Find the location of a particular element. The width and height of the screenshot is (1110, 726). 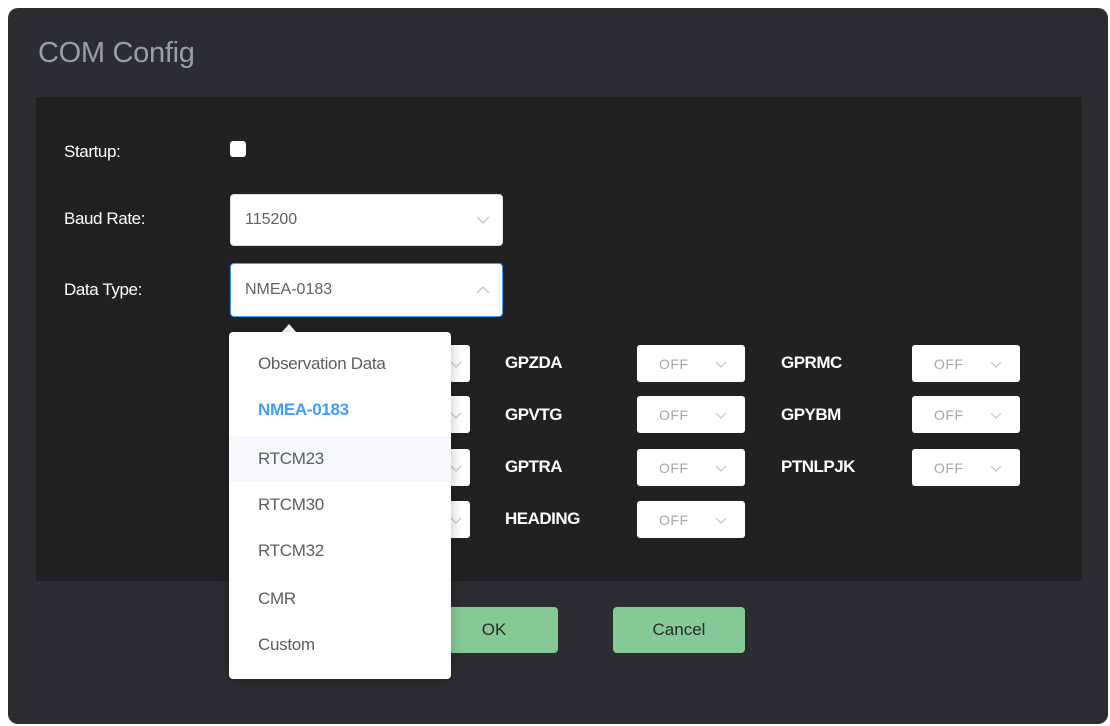

heading-select: OFF is located at coordinates (691, 519).